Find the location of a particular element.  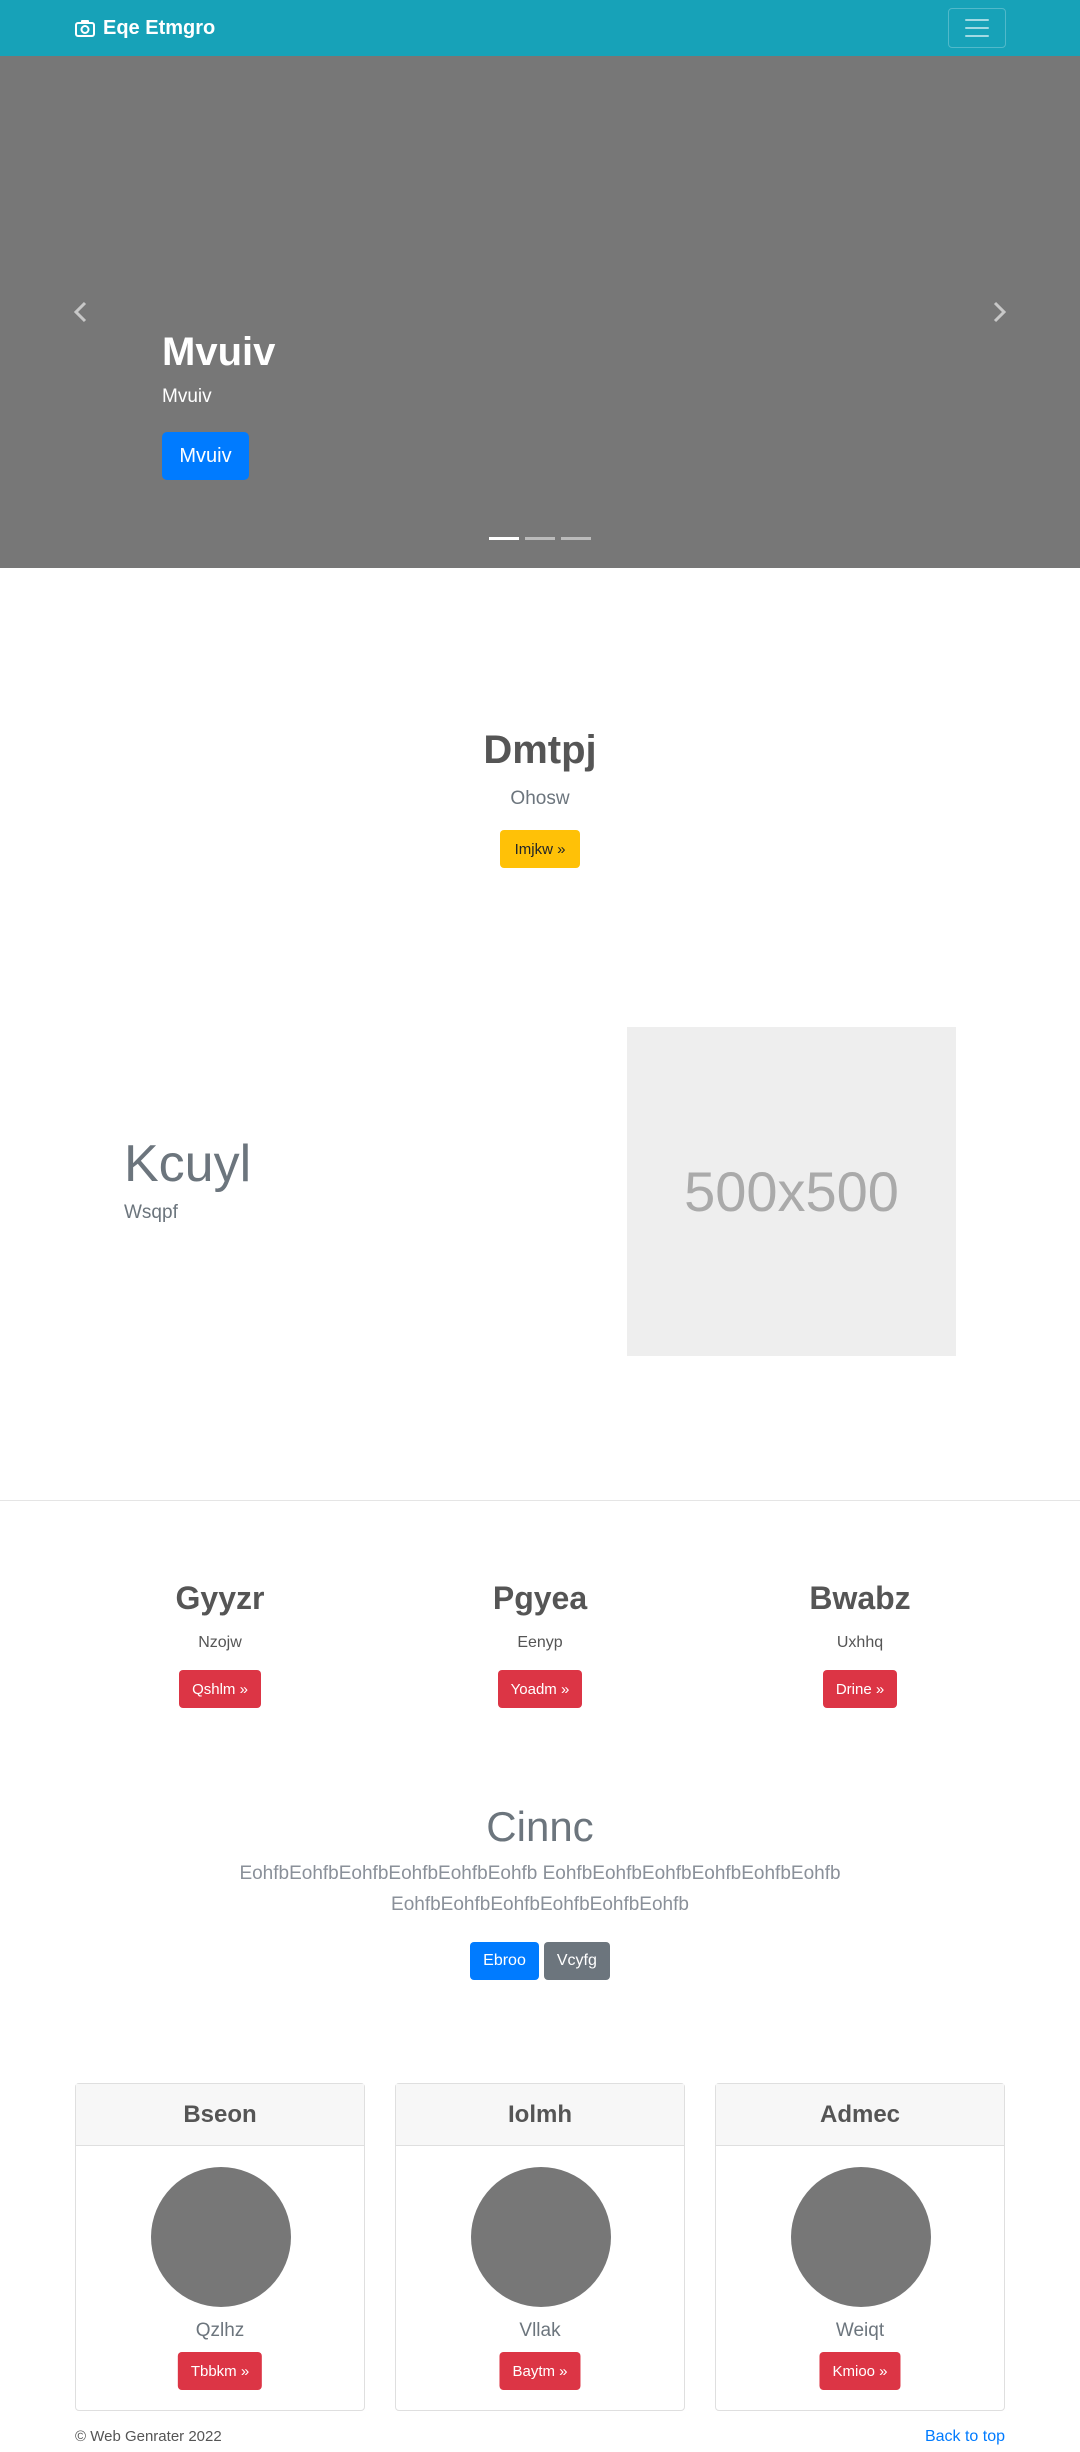

card-header: Iolmh is located at coordinates (540, 2115).